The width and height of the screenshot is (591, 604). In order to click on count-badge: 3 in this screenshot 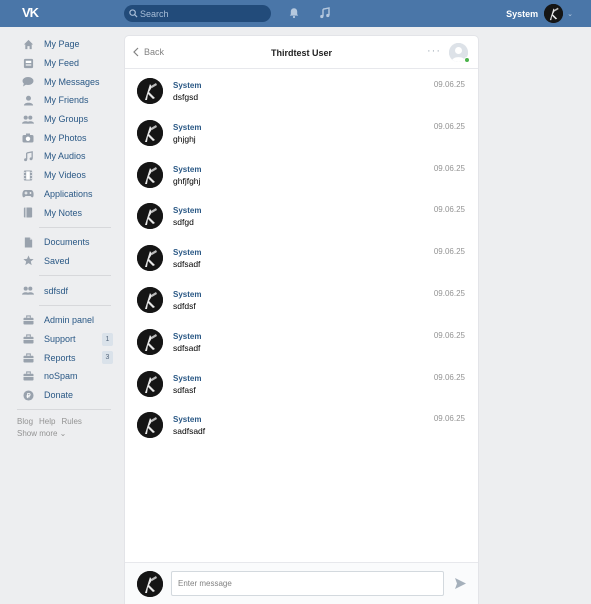, I will do `click(107, 358)`.